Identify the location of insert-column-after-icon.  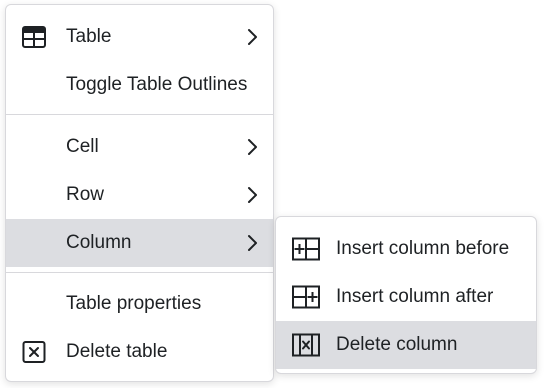
(306, 297).